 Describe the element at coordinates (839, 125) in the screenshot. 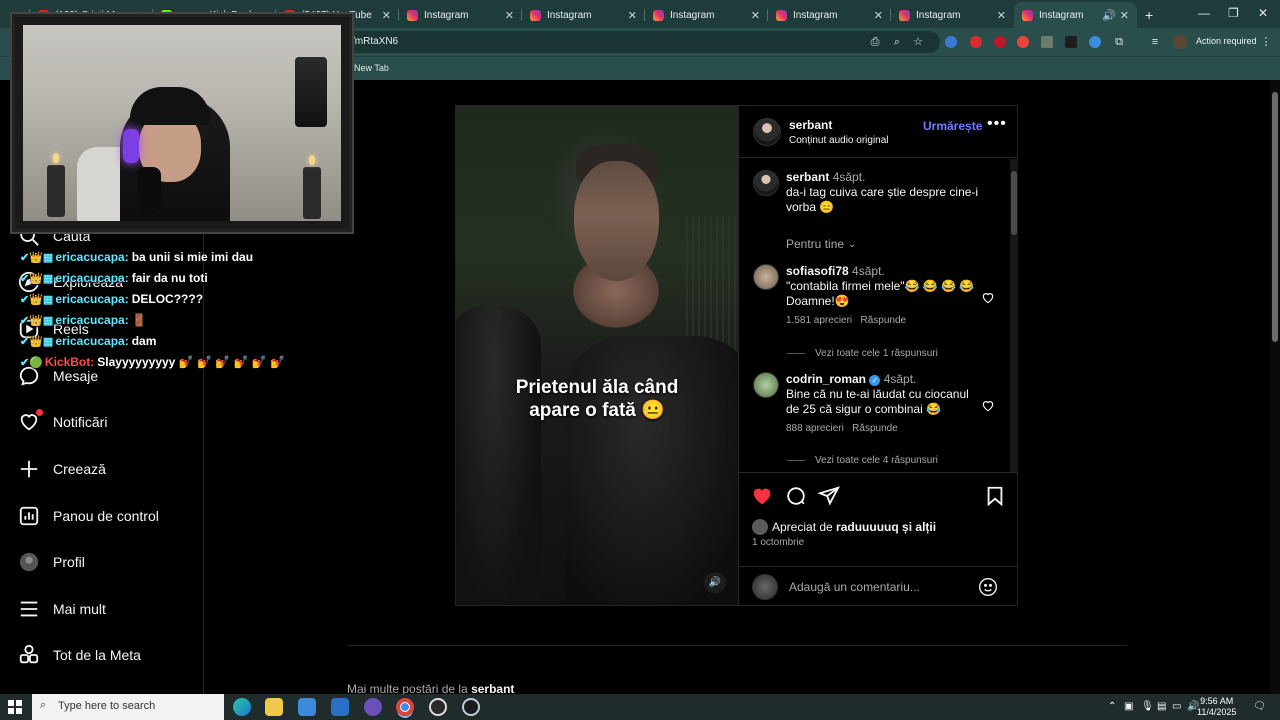

I see `author-username: serbant` at that location.